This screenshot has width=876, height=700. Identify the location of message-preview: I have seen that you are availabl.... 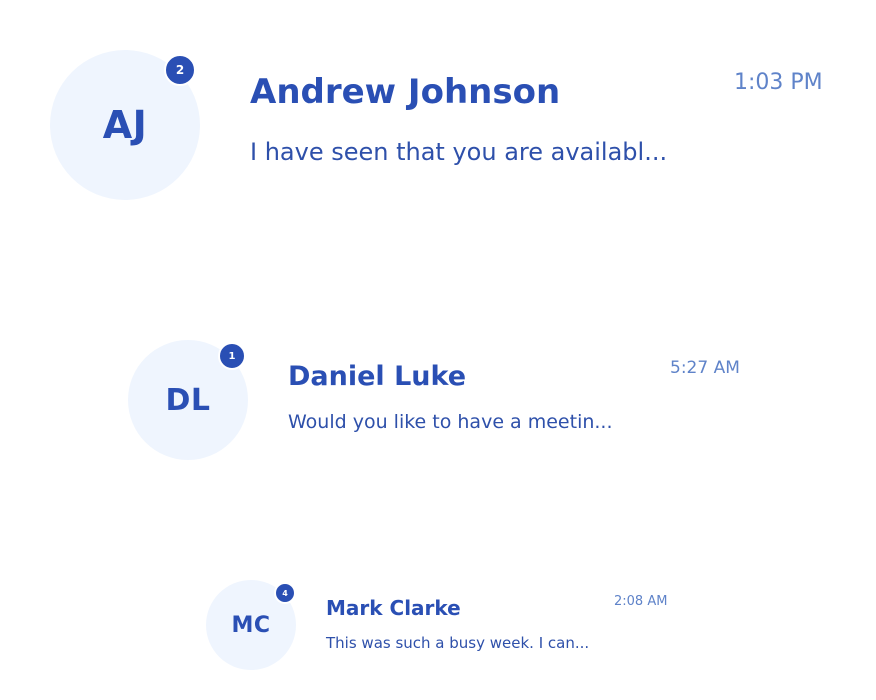
(459, 152).